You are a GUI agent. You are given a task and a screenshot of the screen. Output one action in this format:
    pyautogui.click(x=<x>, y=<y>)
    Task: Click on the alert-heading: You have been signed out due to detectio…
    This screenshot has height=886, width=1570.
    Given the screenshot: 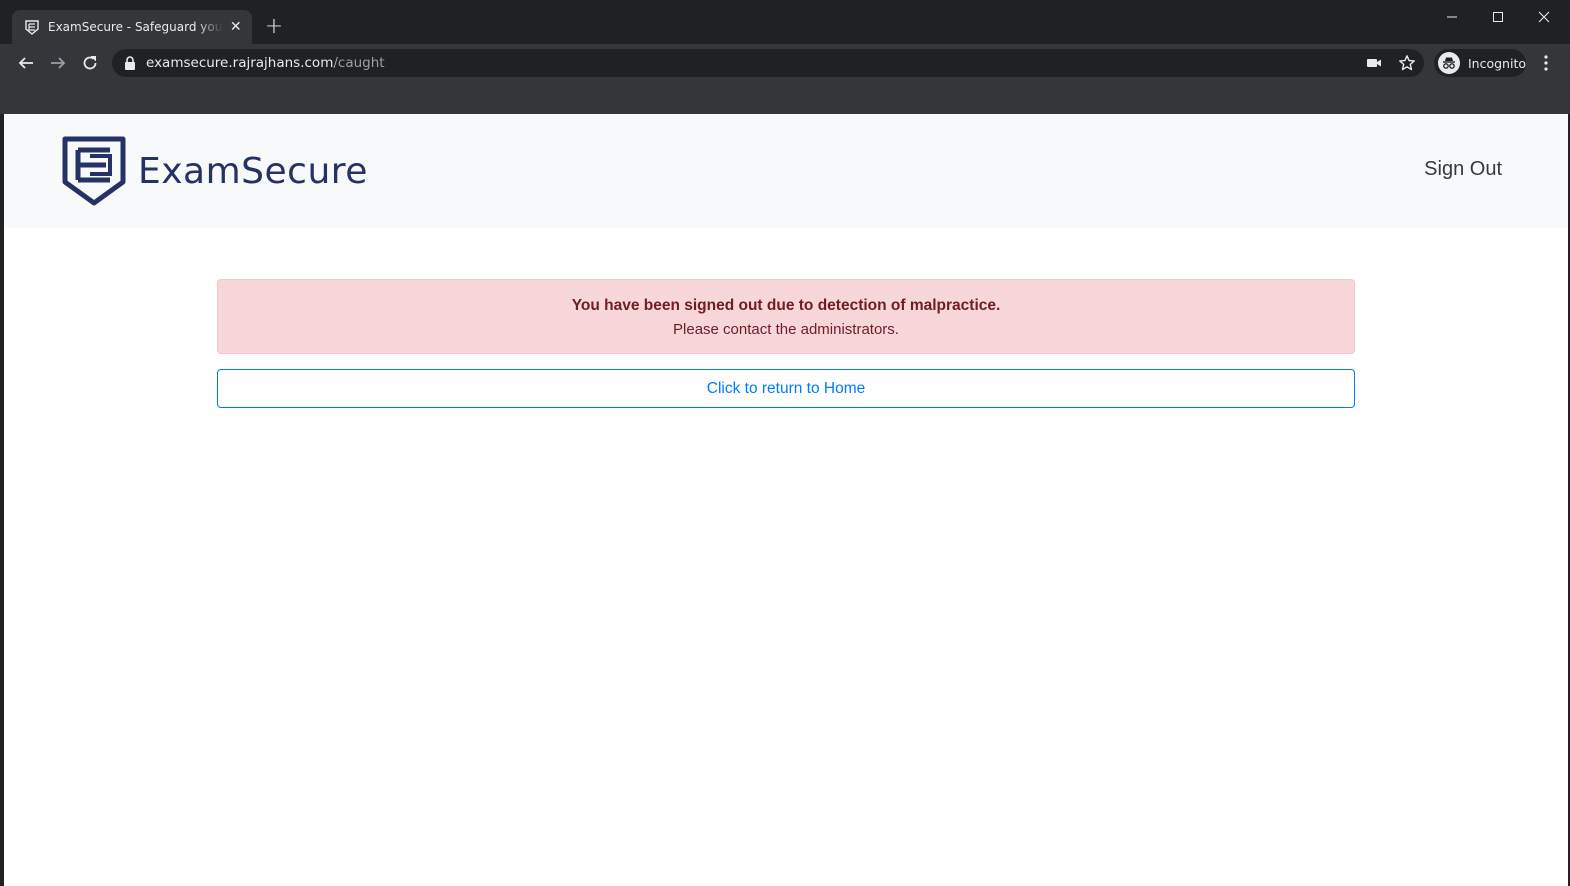 What is the action you would take?
    pyautogui.click(x=786, y=305)
    